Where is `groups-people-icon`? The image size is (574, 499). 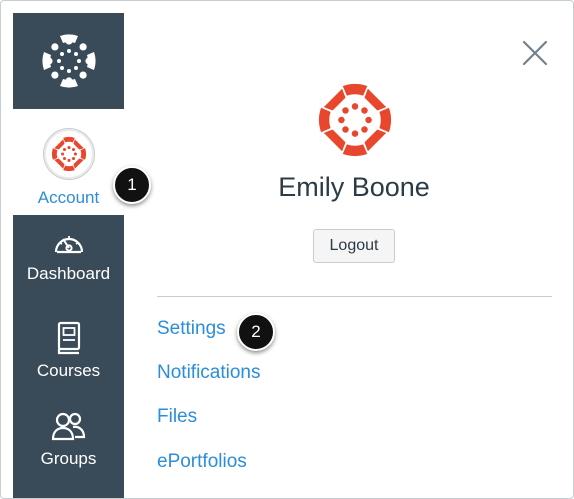
groups-people-icon is located at coordinates (68, 426).